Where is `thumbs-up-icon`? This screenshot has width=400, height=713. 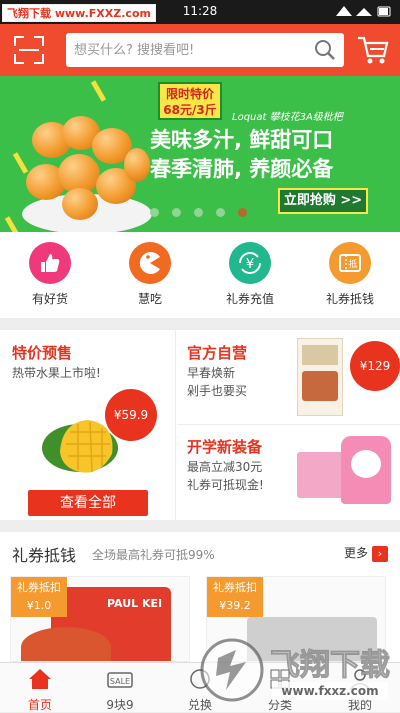 thumbs-up-icon is located at coordinates (50, 263).